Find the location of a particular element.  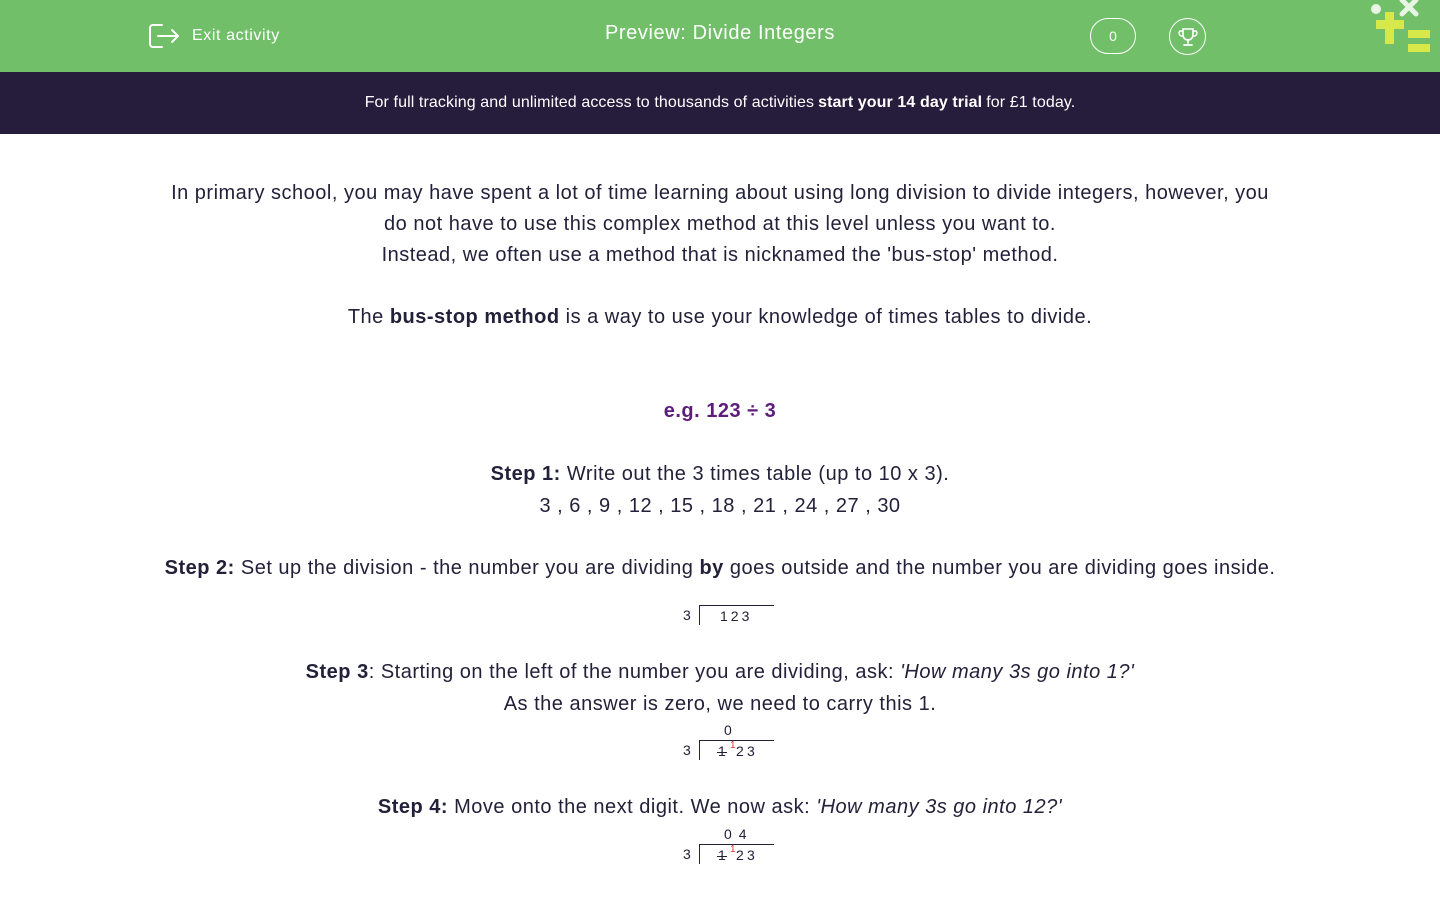

step-3-question: 'How many 3s go into 1?' is located at coordinates (1017, 672).